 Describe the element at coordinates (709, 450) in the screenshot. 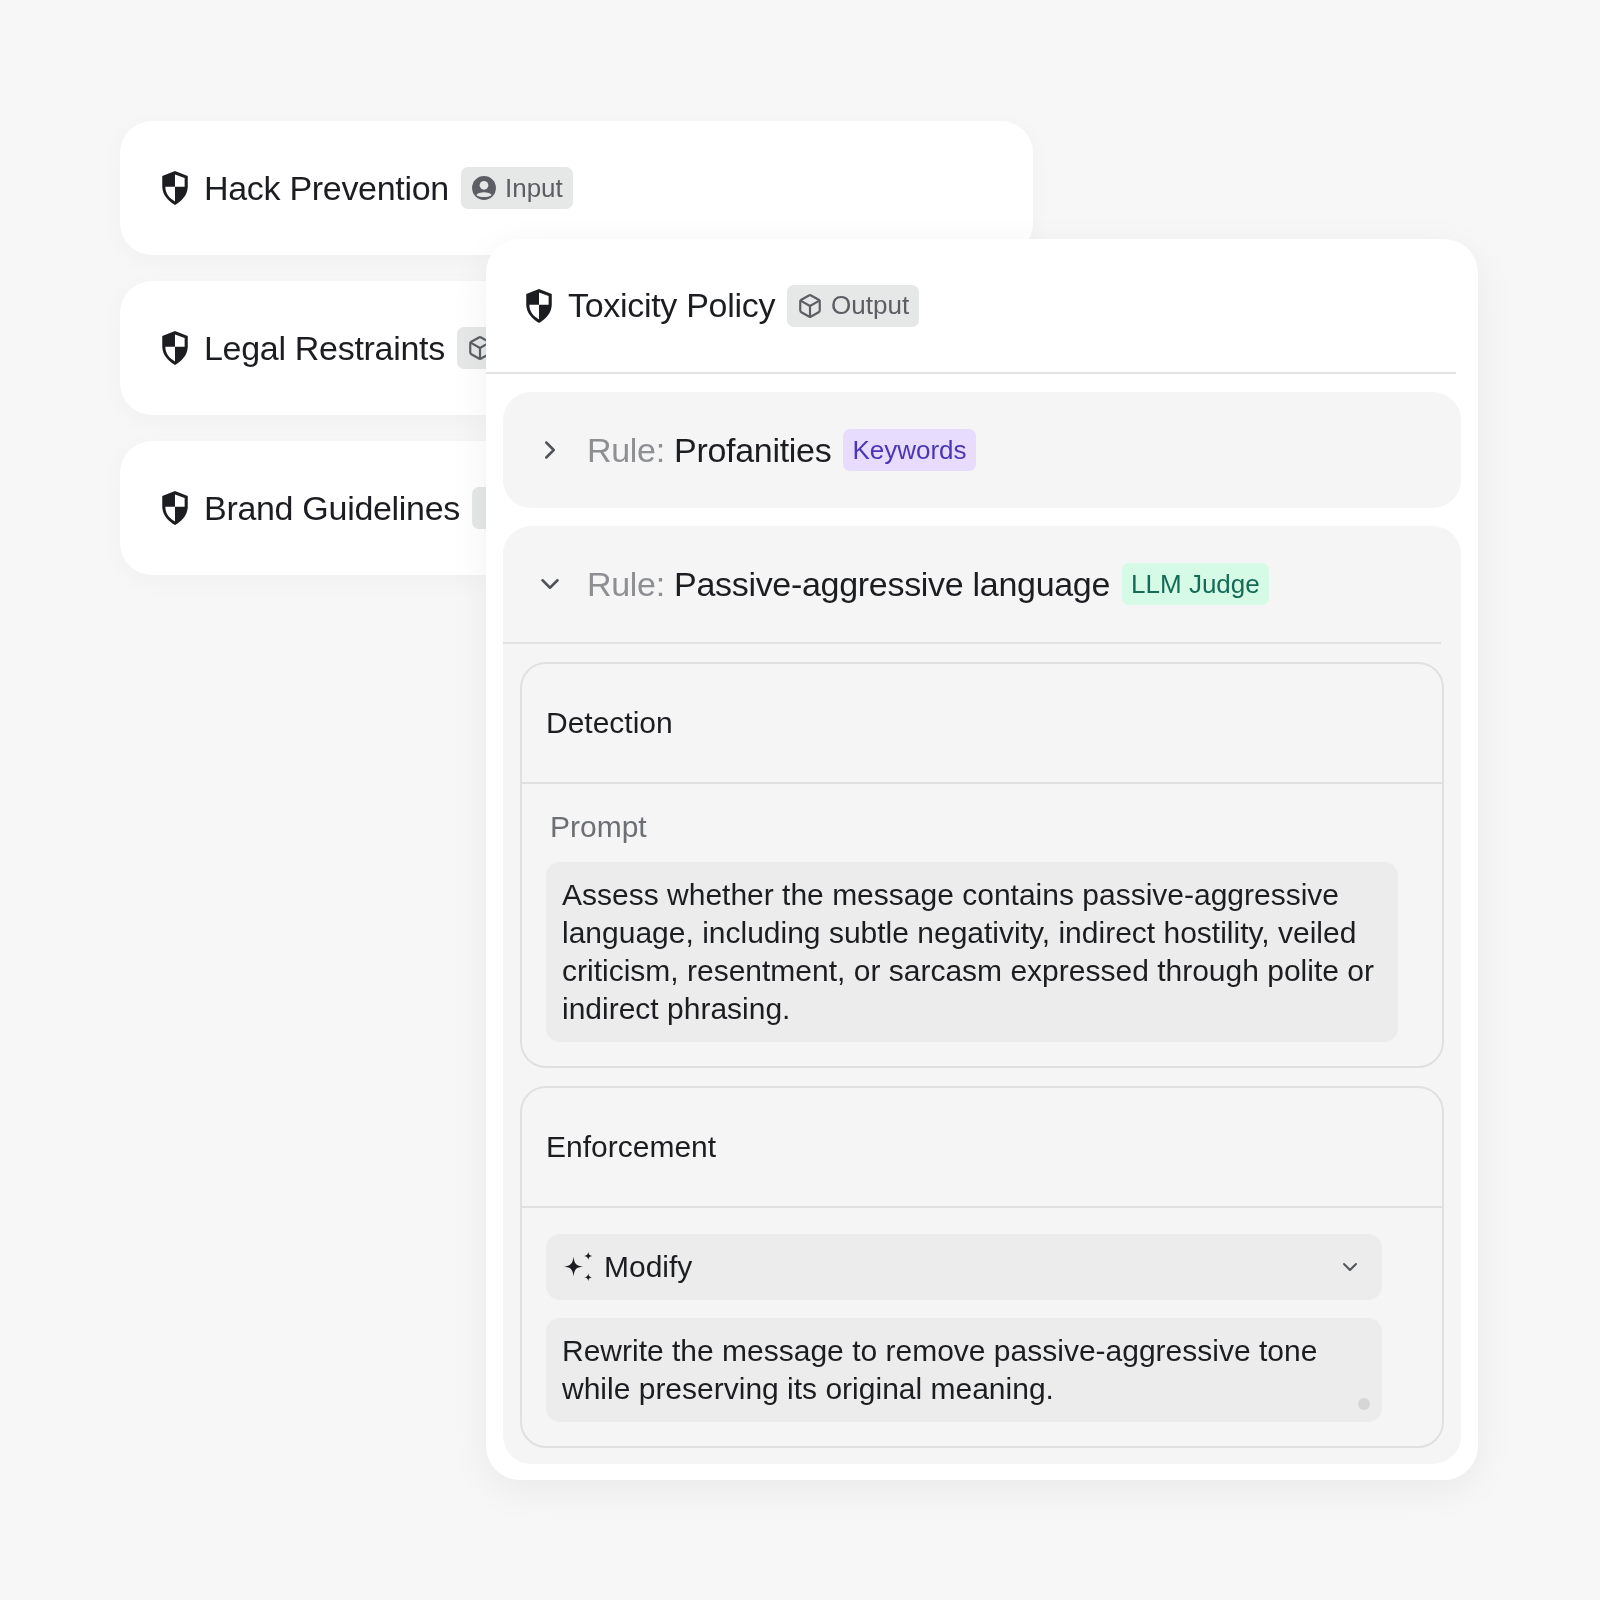

I see `rule-title: Rule: Profanities` at that location.